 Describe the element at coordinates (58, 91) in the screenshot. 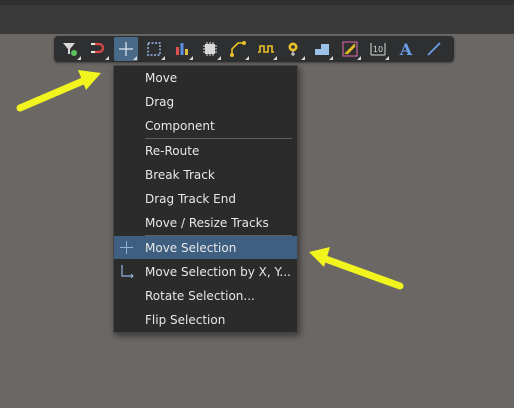

I see `yellow-arrow-toolbar` at that location.